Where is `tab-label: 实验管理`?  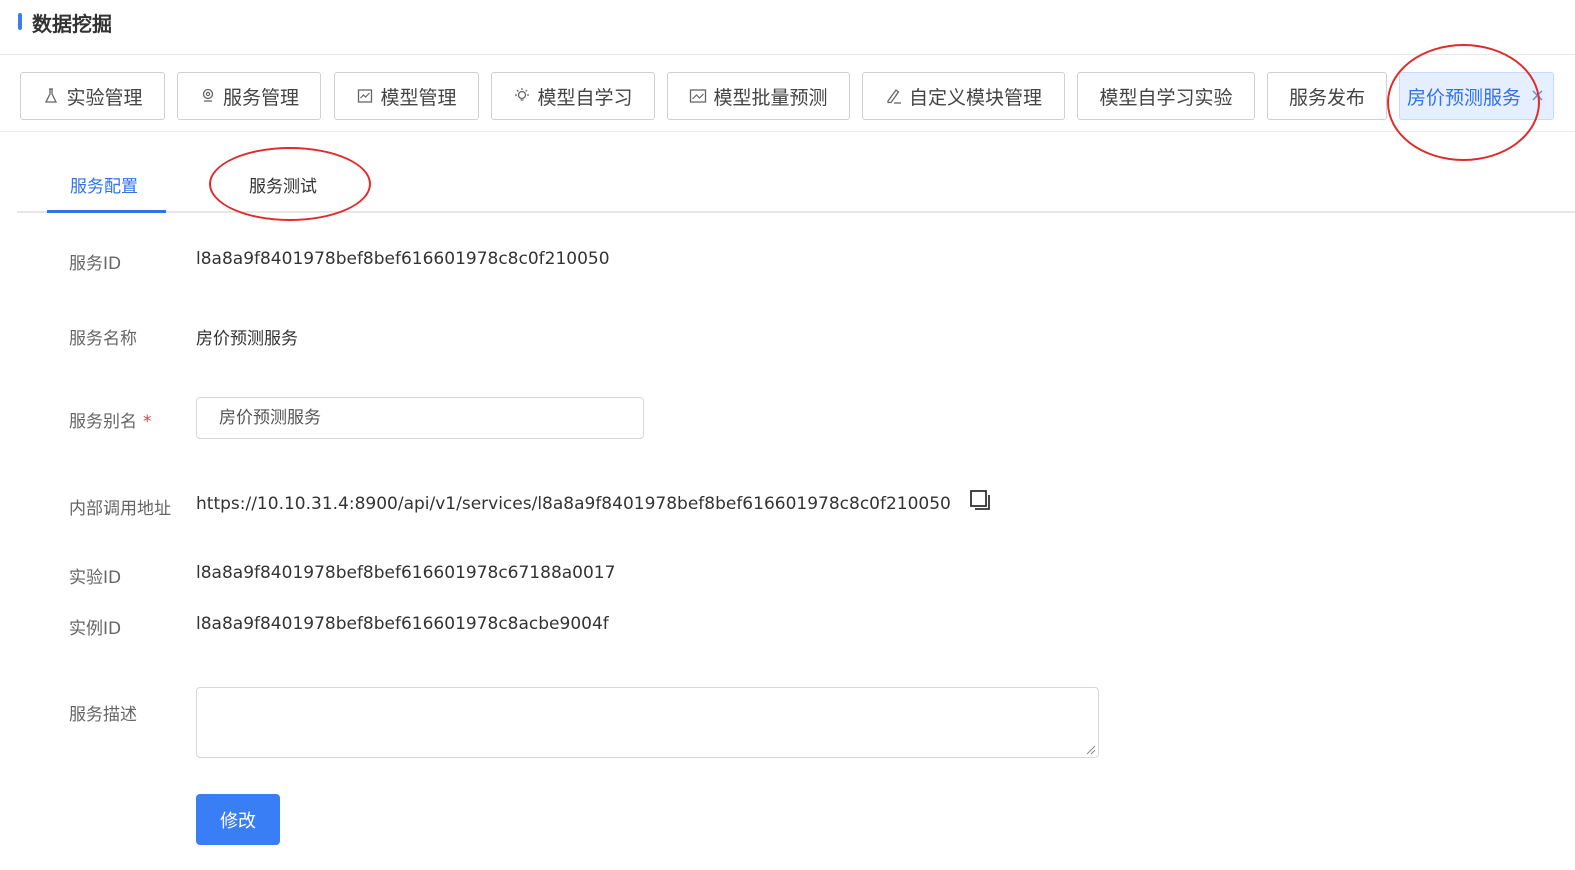 tab-label: 实验管理 is located at coordinates (104, 97).